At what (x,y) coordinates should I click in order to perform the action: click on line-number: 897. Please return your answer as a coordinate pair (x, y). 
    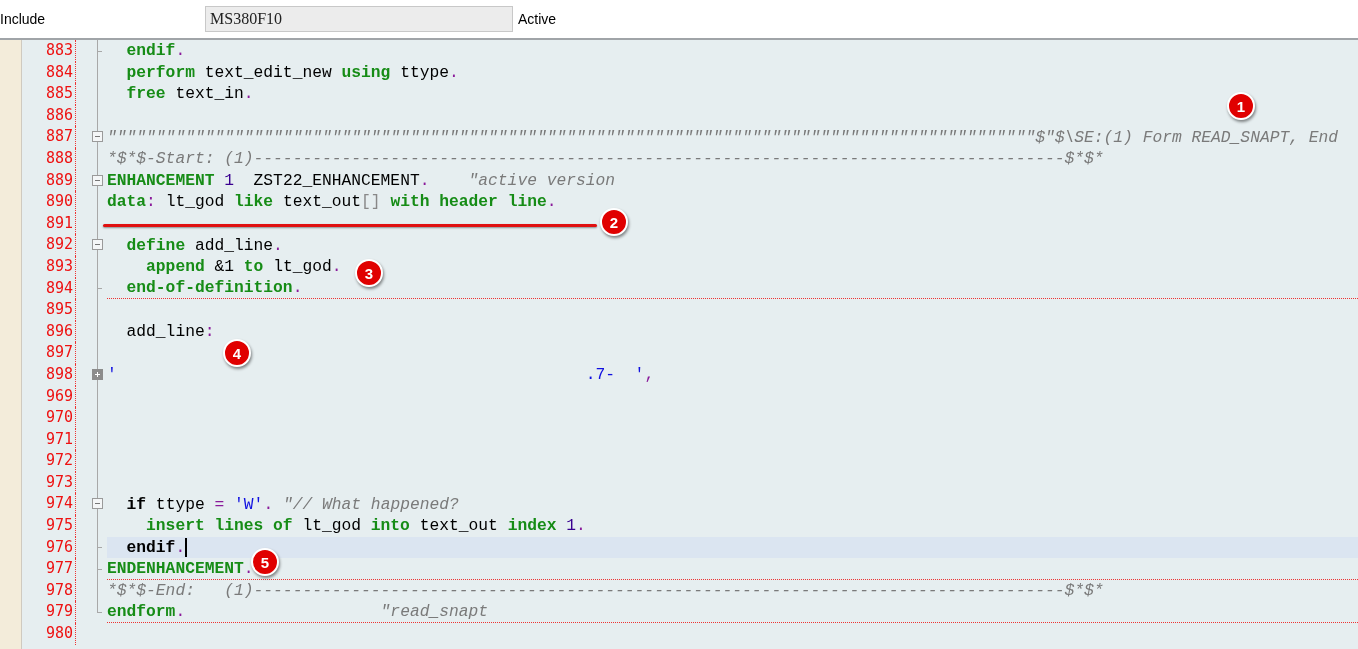
    Looking at the image, I should click on (49, 353).